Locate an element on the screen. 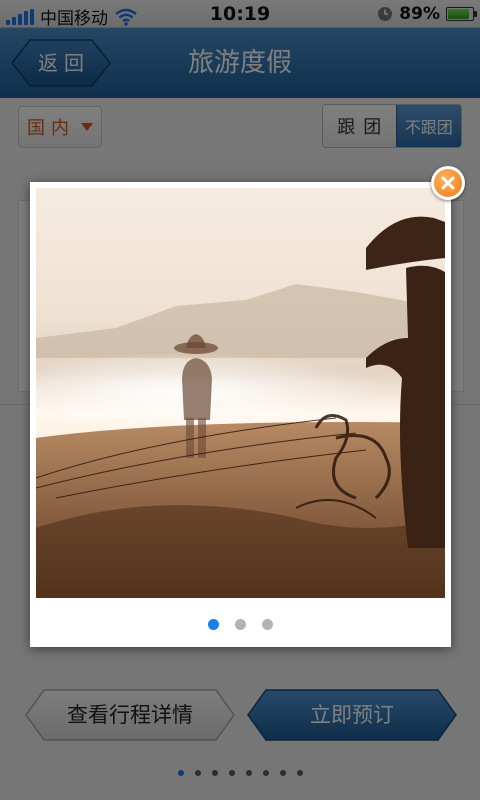 The height and width of the screenshot is (800, 480). close-x-glyph is located at coordinates (448, 183).